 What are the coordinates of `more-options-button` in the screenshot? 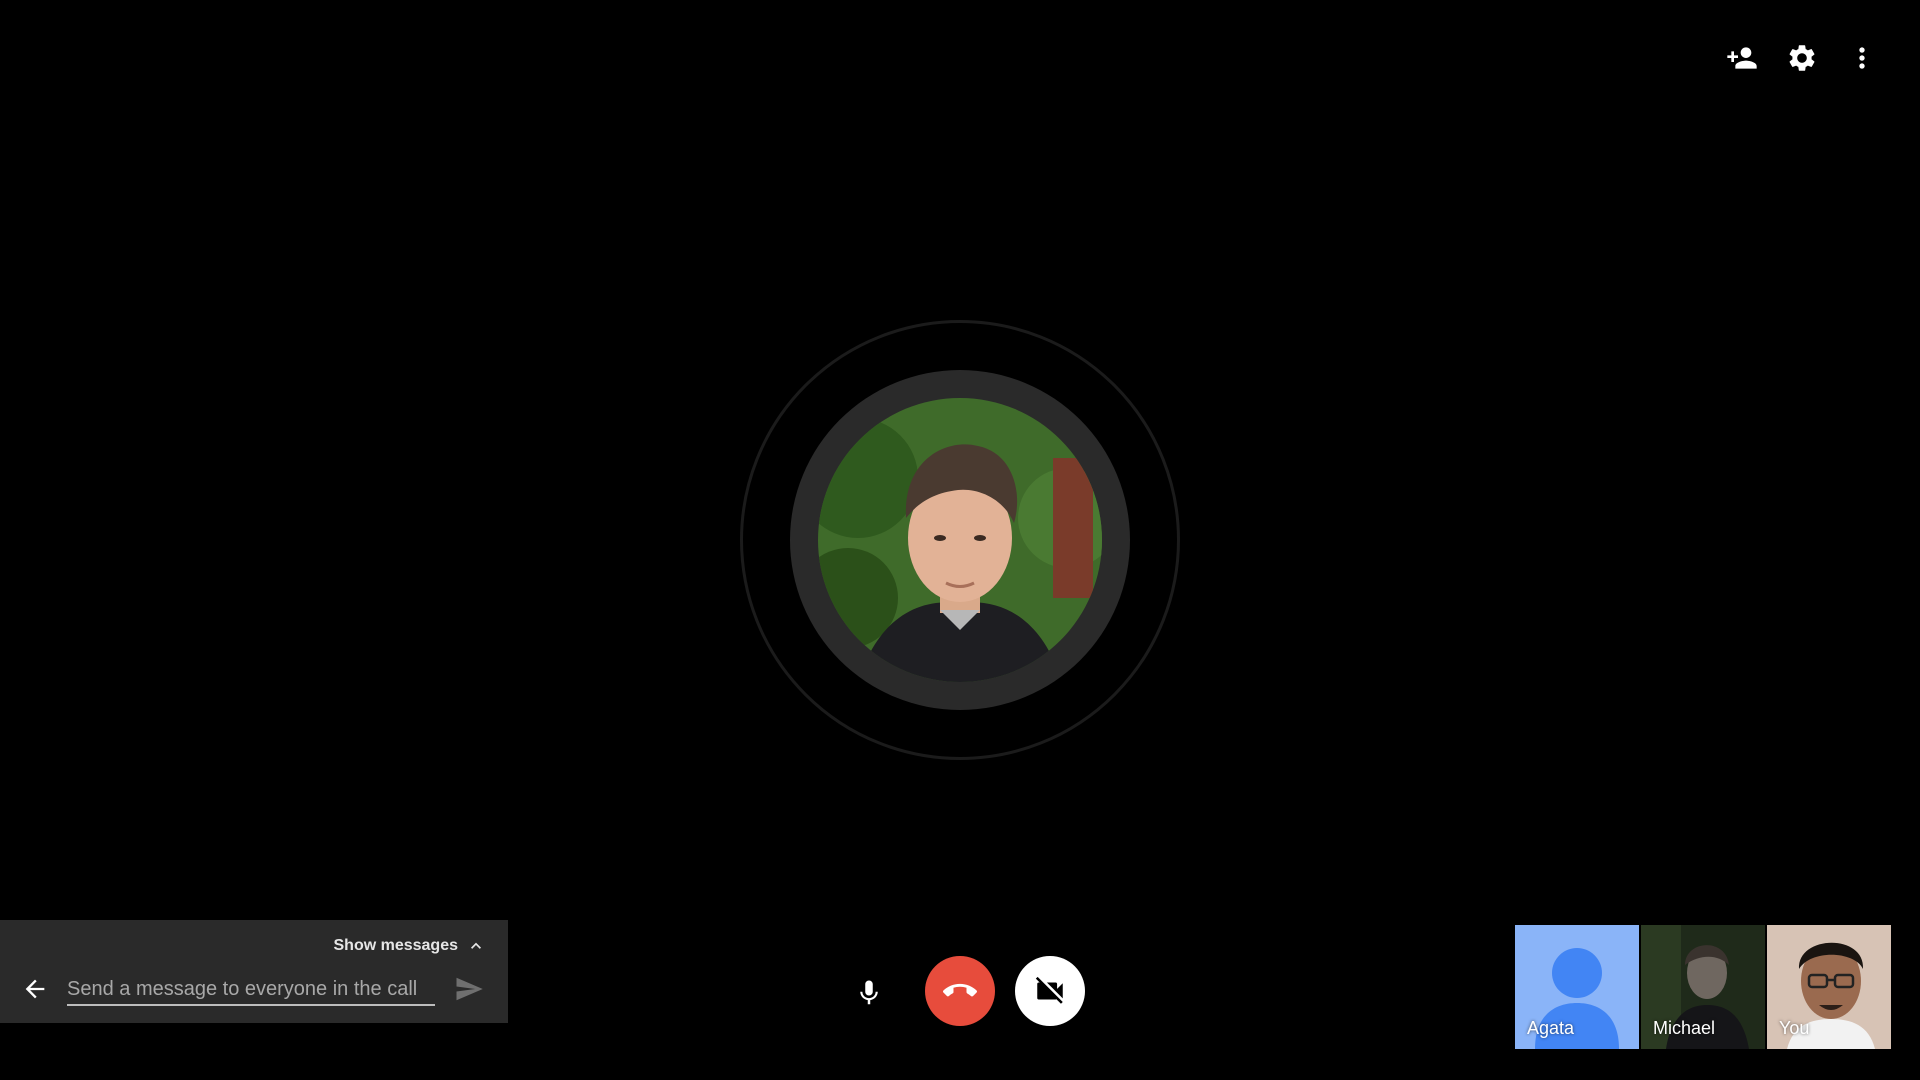 It's located at (1862, 58).